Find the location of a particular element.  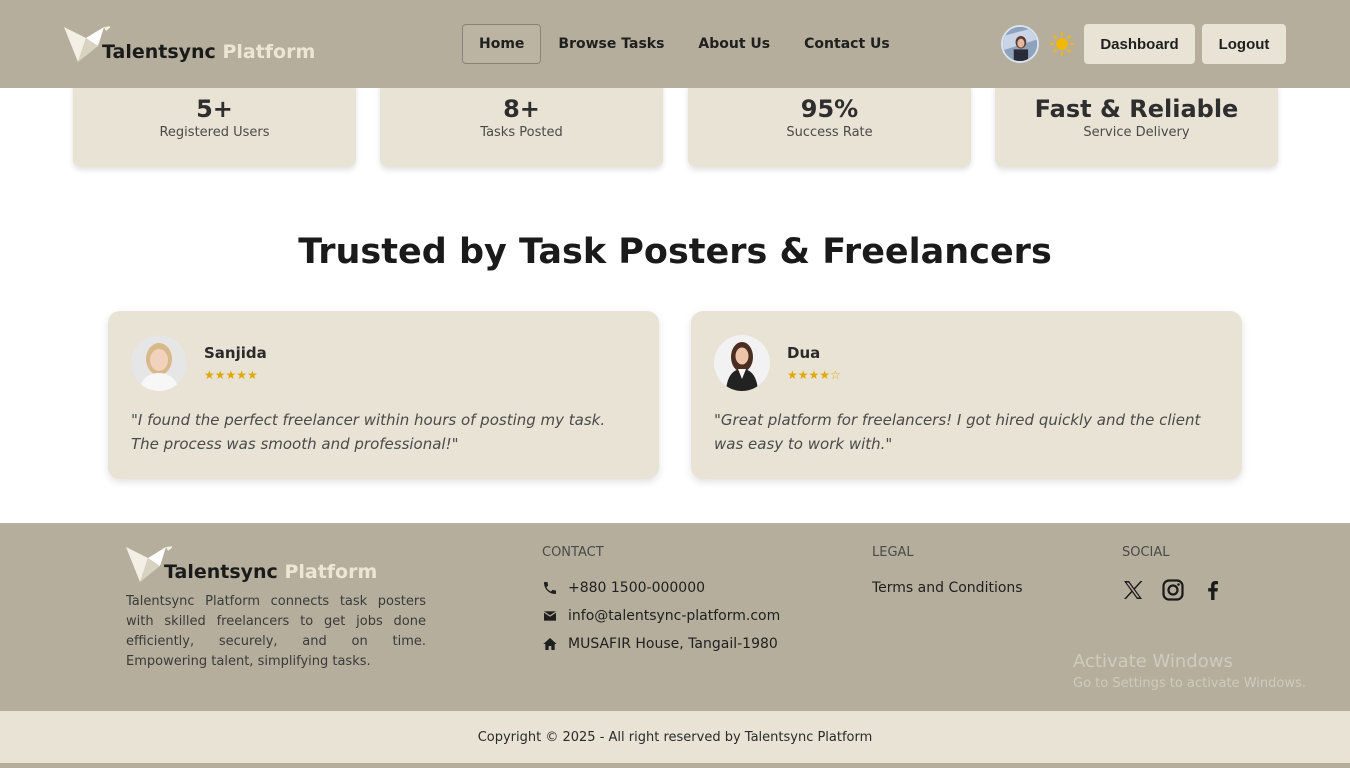

dashboard-button: Dashboard is located at coordinates (1139, 44).